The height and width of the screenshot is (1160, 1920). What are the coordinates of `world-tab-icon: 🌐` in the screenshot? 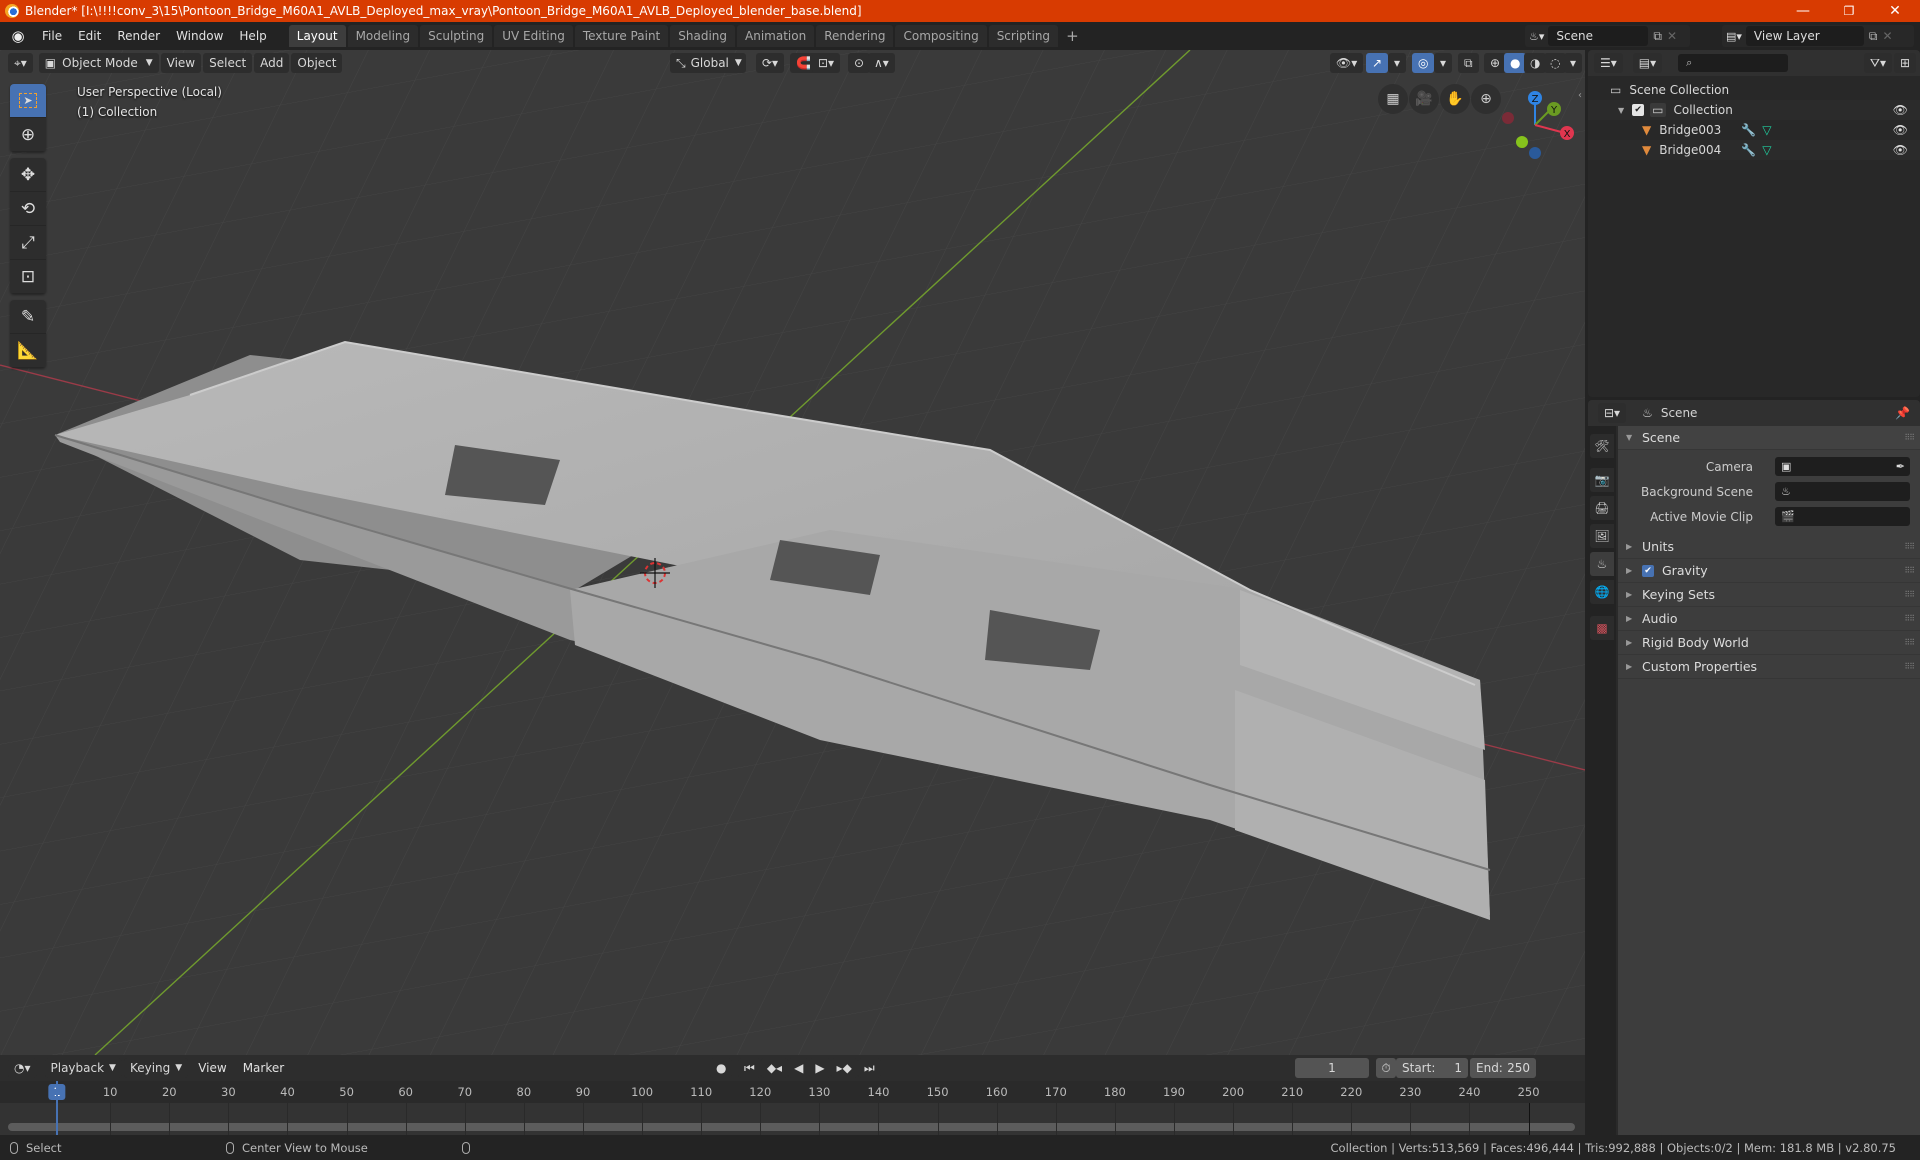 It's located at (1602, 592).